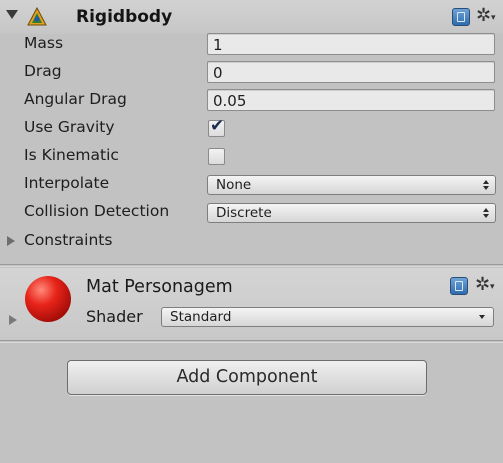  I want to click on rigidbody-component-icon, so click(37, 16).